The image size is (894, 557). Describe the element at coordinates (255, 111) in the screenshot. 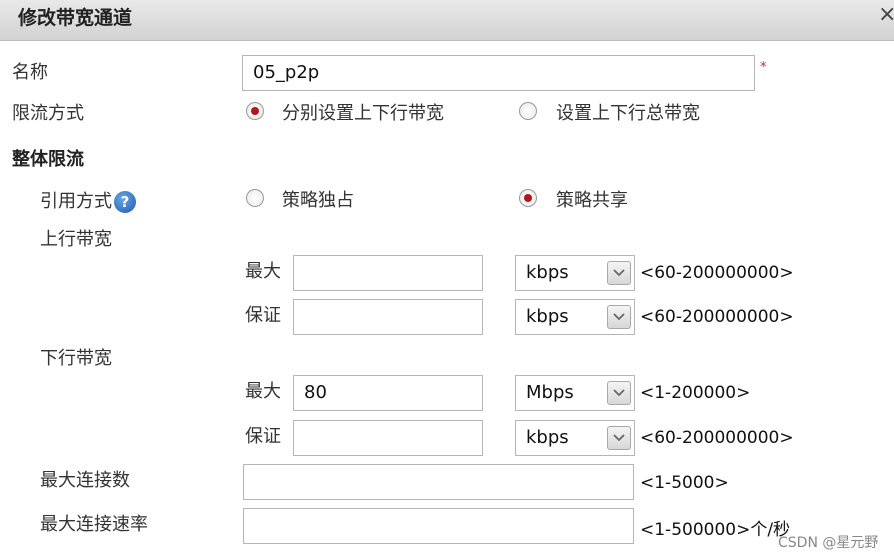

I see `radio-separate-bandwidth` at that location.